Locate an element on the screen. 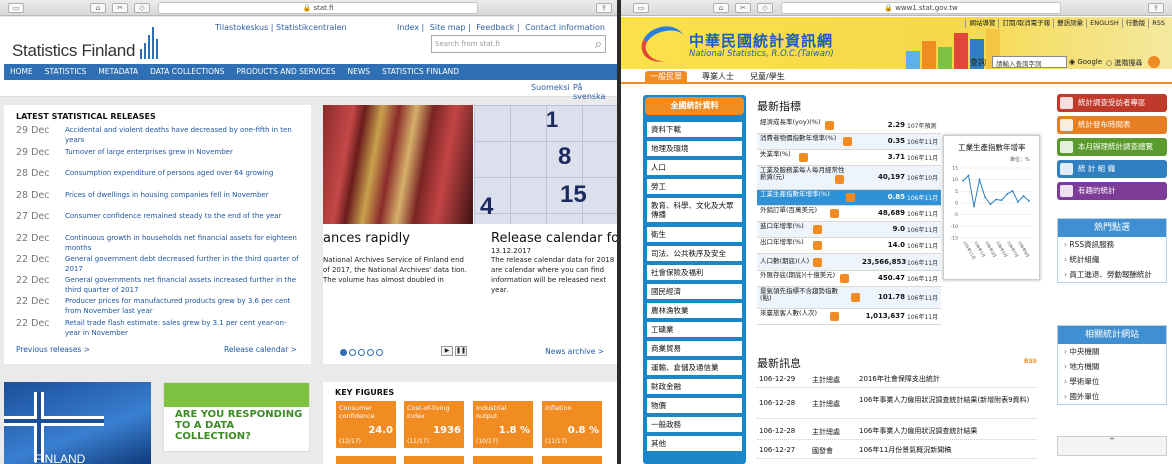  link-english: ENGLISH is located at coordinates (1104, 23).